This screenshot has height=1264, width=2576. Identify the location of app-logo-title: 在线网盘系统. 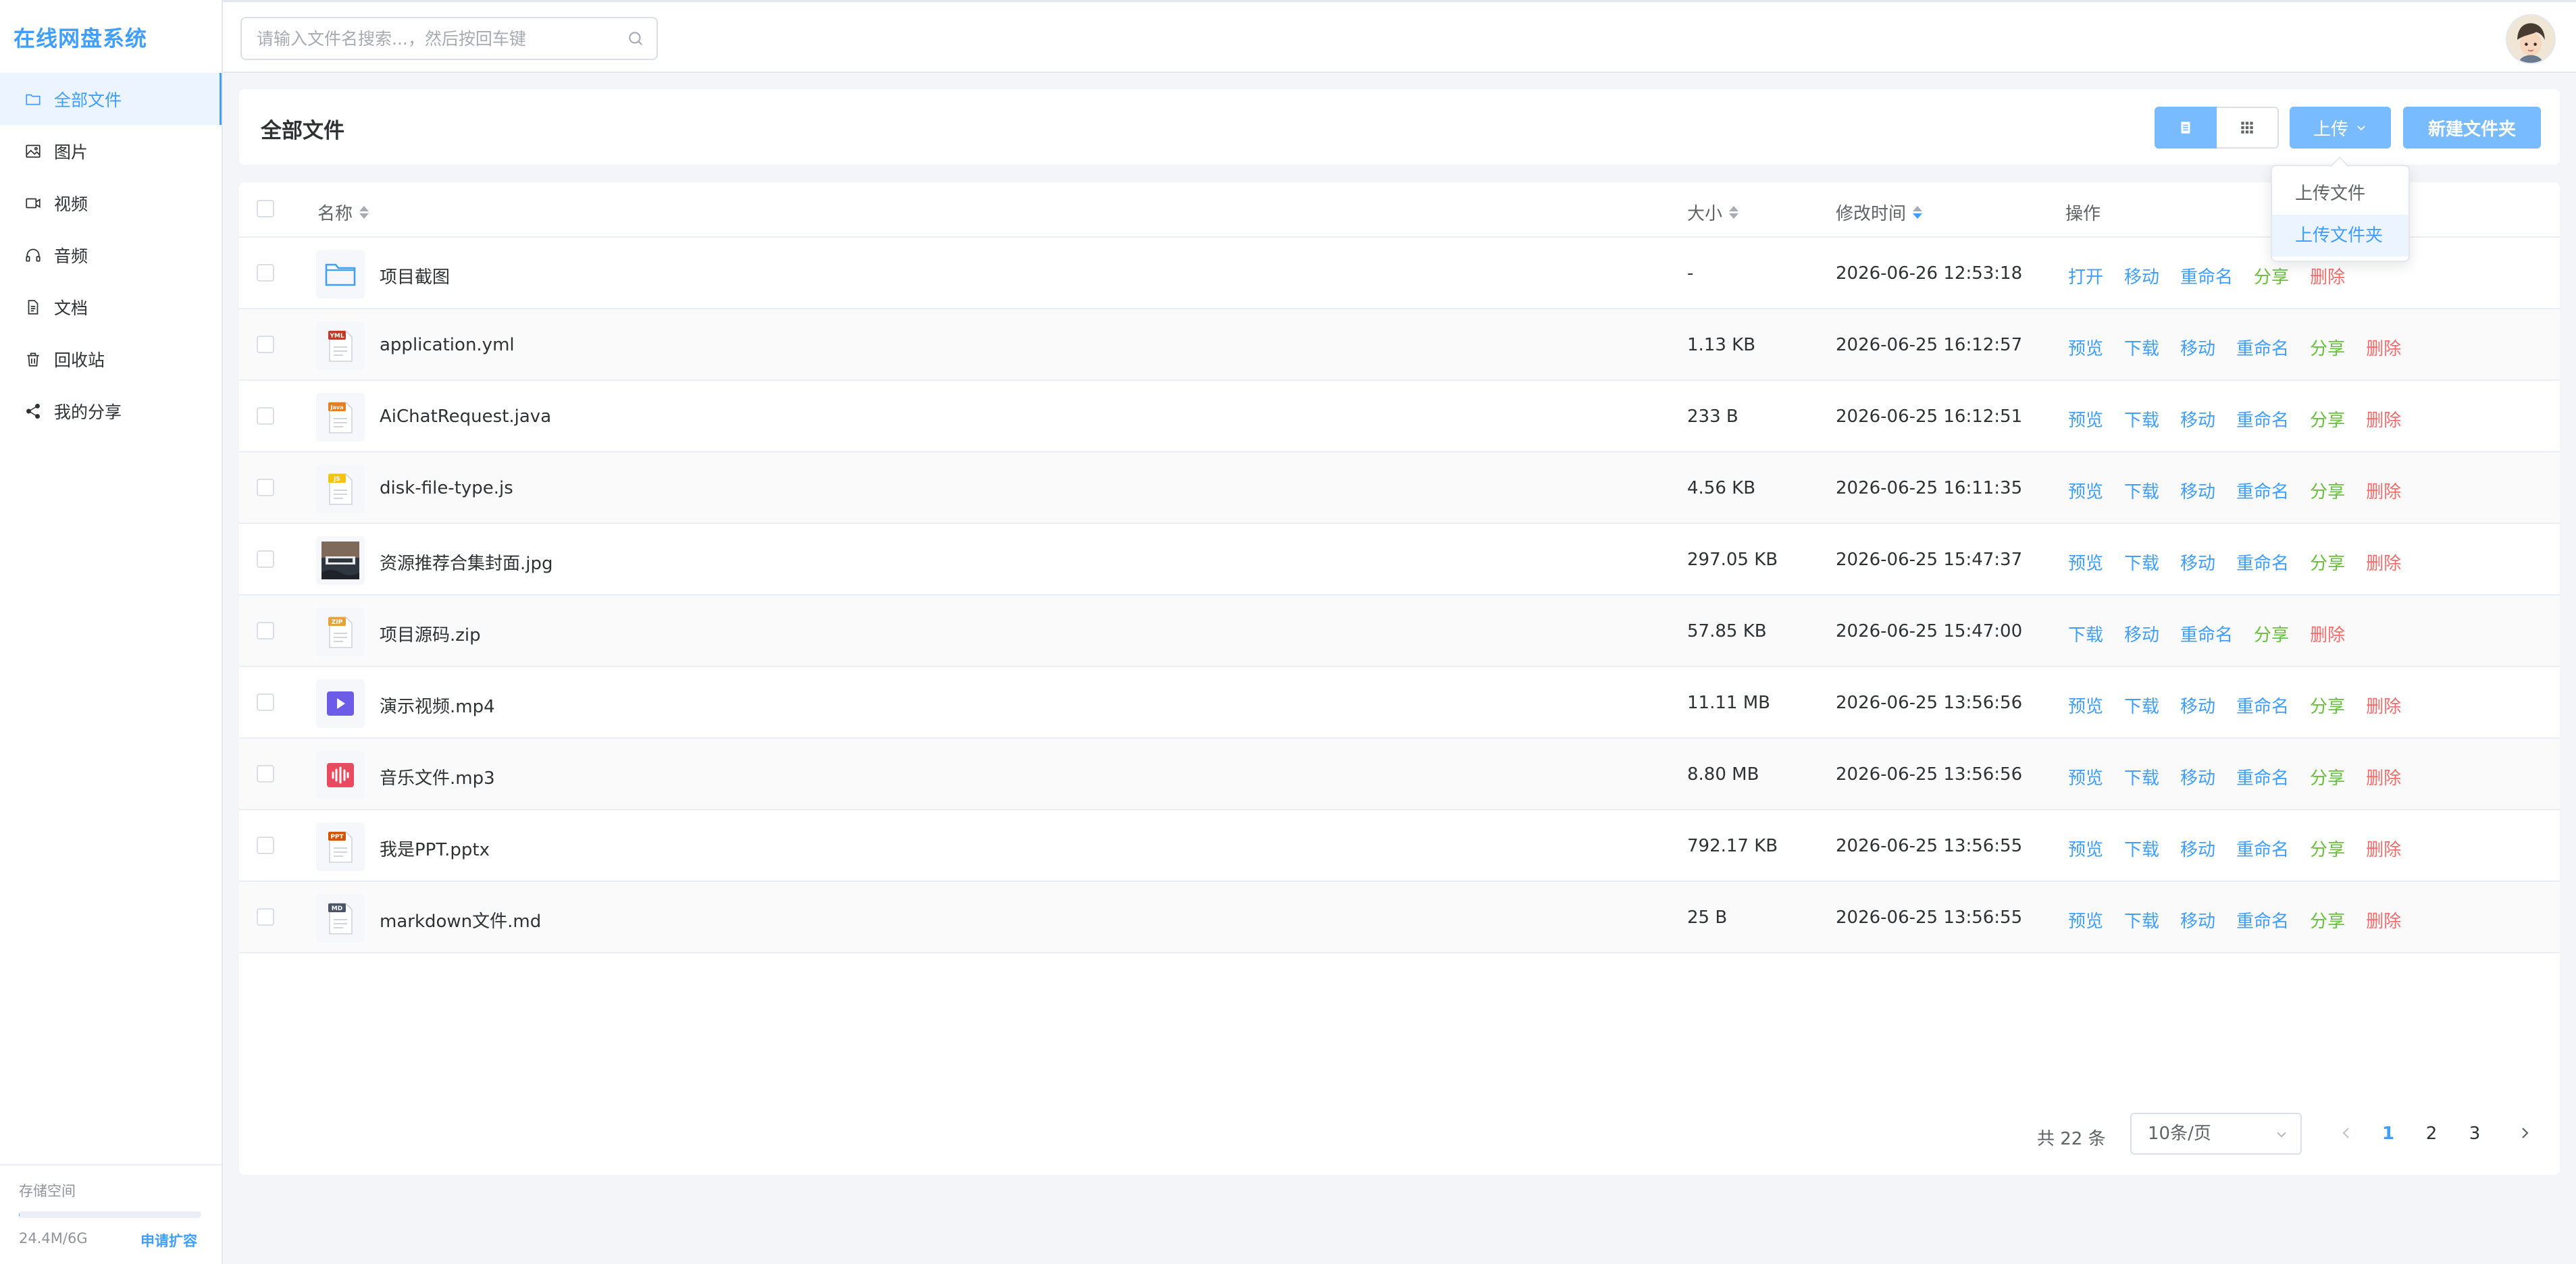
(80, 37).